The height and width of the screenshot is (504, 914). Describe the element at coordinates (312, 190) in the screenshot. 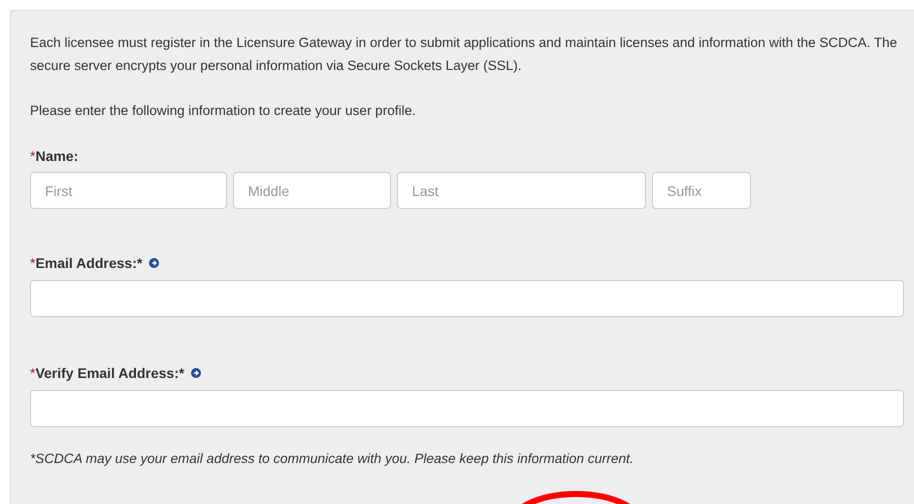

I see `name-input-field: Middle` at that location.